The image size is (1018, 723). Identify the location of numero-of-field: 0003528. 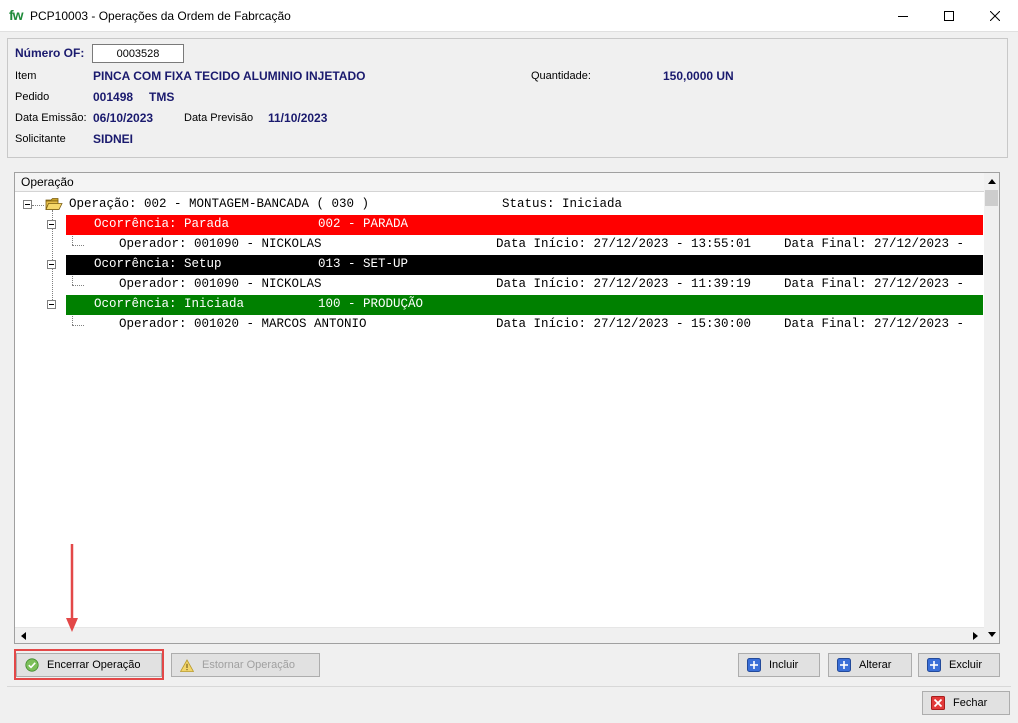
(138, 53).